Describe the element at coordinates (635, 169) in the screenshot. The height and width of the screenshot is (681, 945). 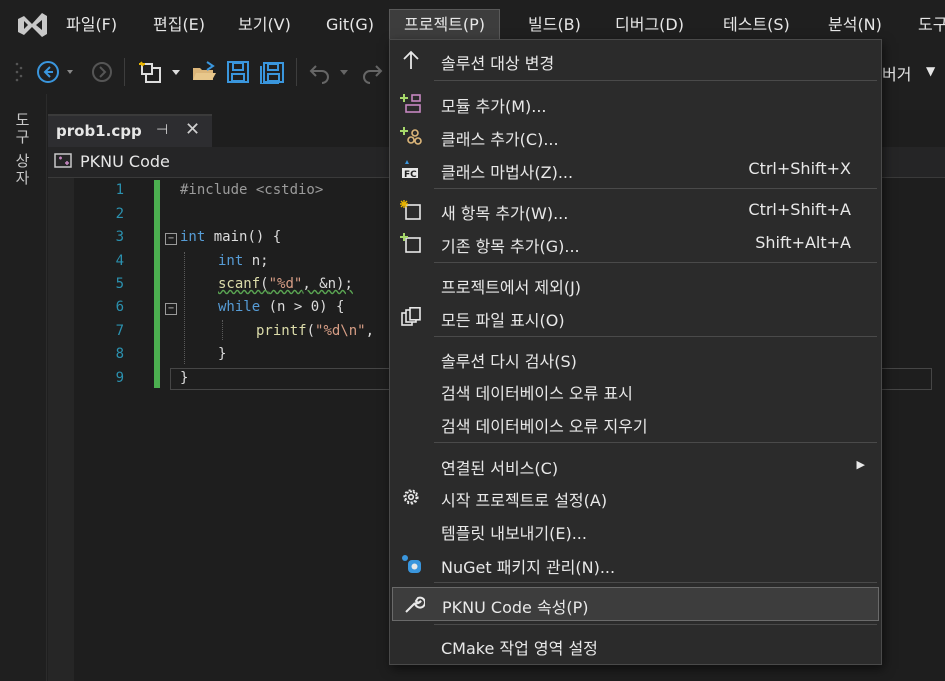
I see `menu-item-class-wizard: FC 클래스 마법사(Z)... Ctrl+Shift+X` at that location.